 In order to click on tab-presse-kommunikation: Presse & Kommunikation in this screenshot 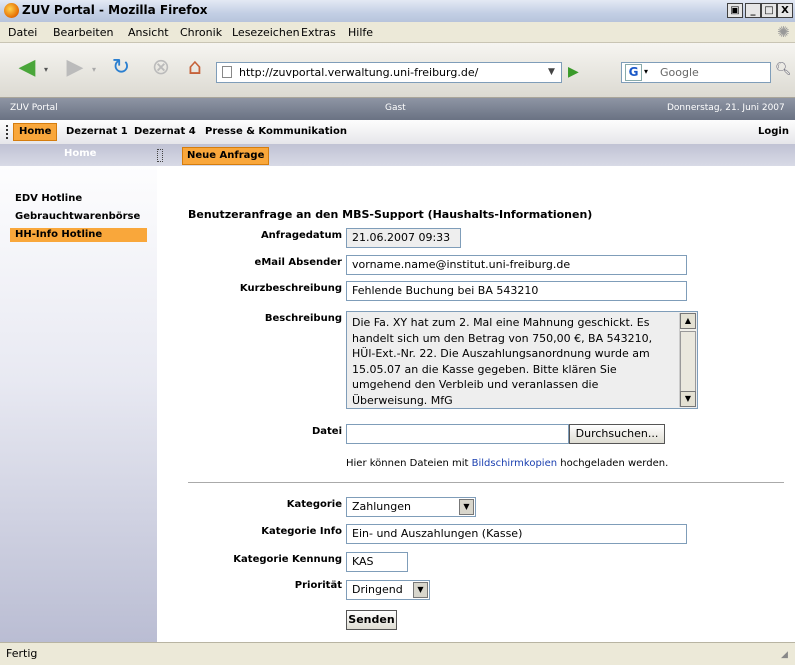, I will do `click(276, 131)`.